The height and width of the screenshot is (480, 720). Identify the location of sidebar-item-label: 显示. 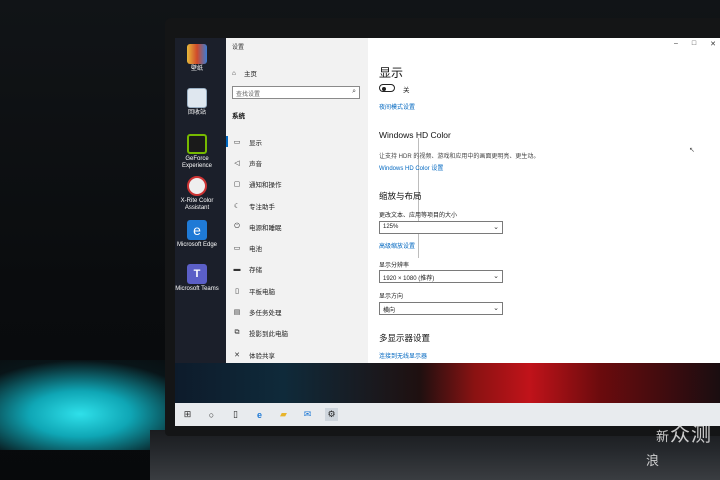
(255, 143).